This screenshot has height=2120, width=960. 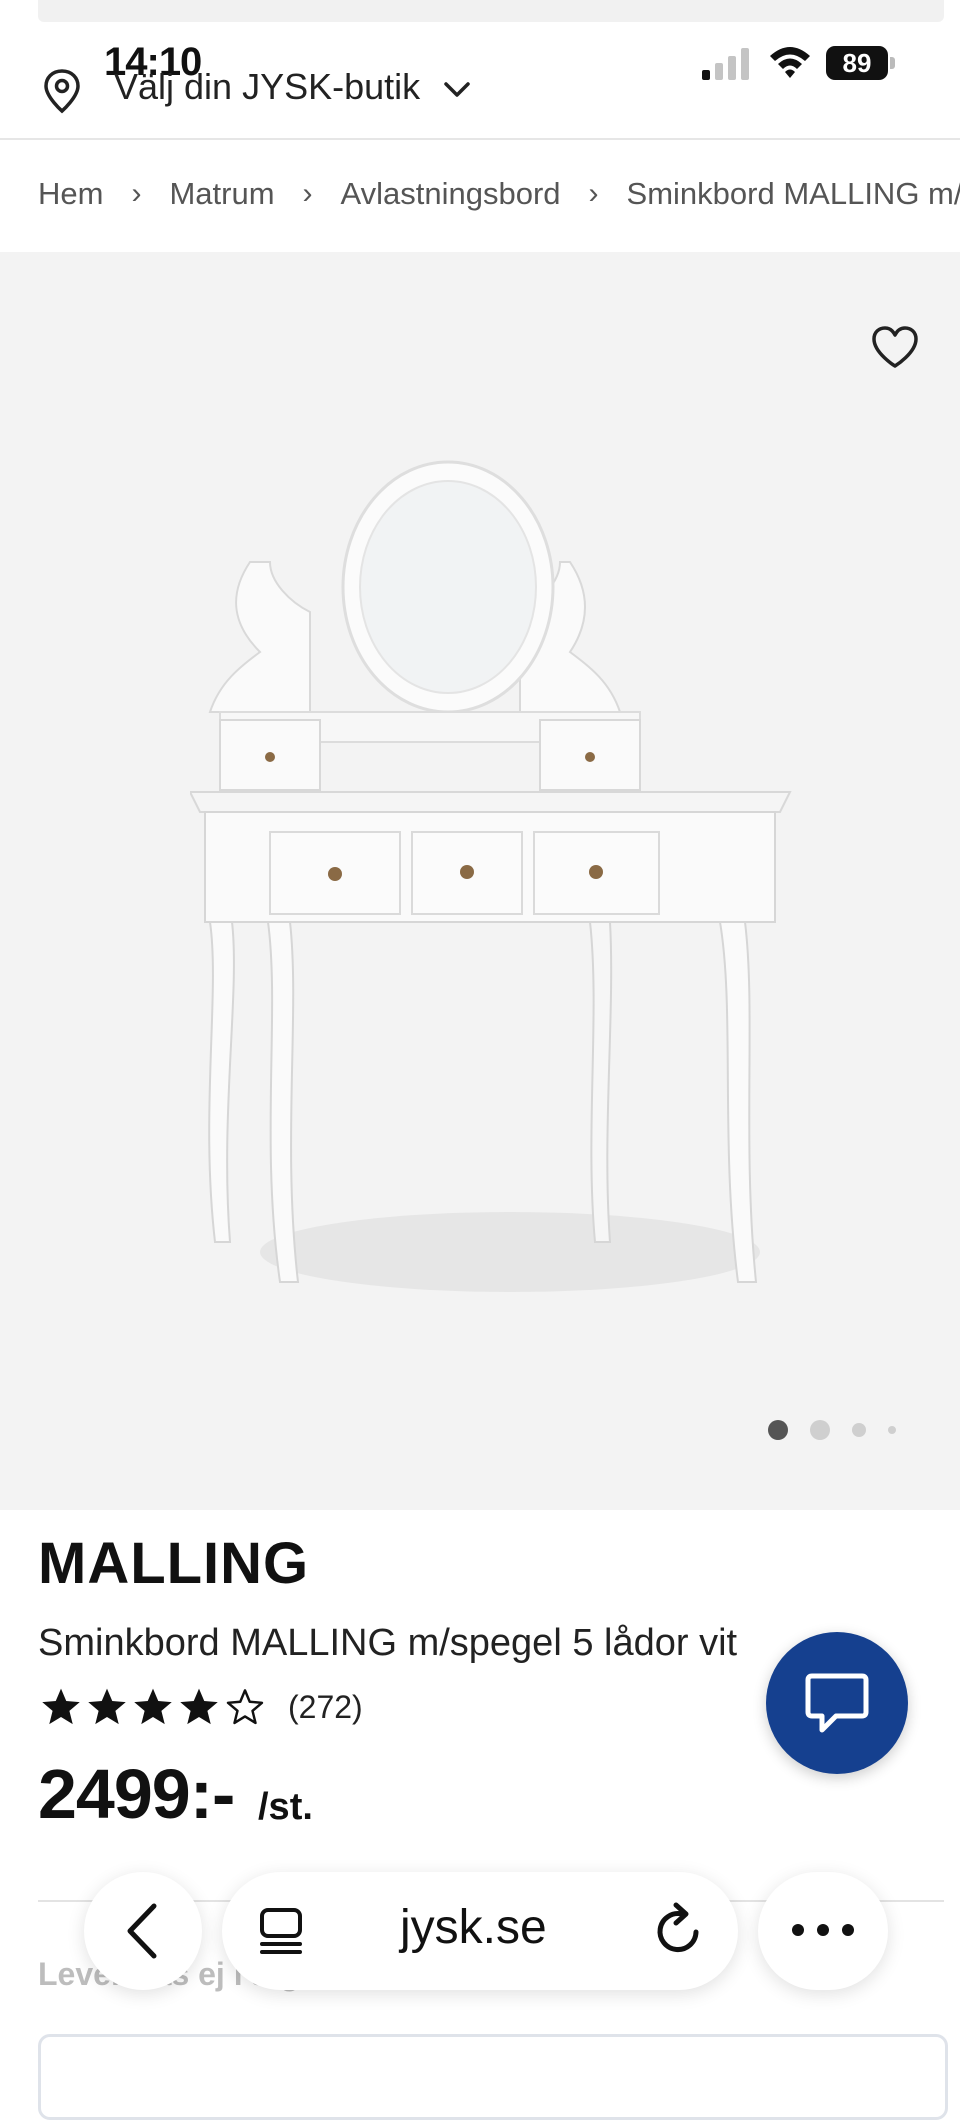 I want to click on more-dots-icon, so click(x=823, y=1930).